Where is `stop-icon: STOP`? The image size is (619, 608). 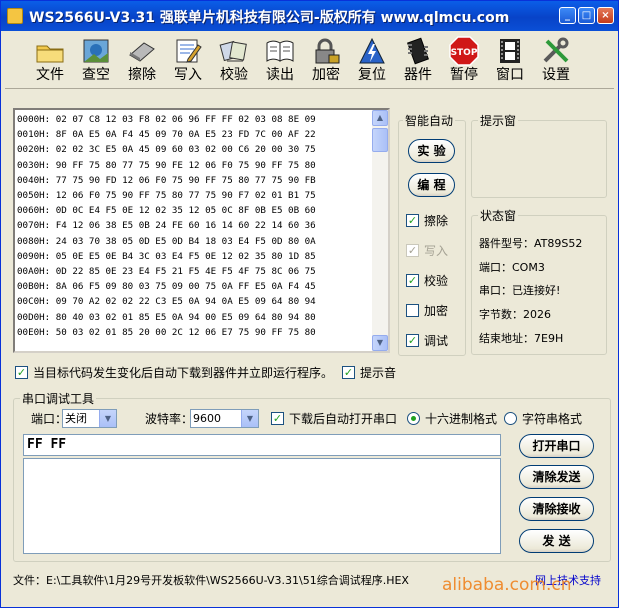
stop-icon: STOP is located at coordinates (464, 51).